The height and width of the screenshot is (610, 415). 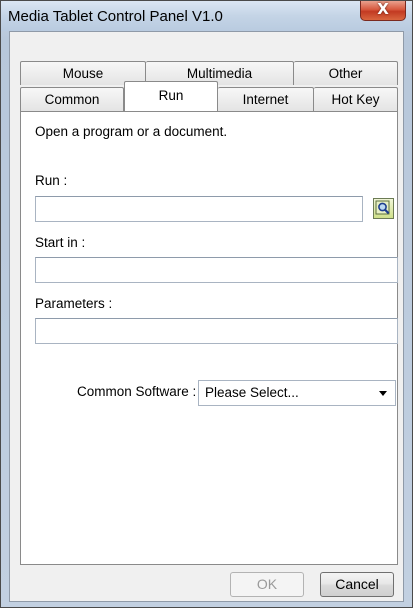 I want to click on tab-common: Common, so click(x=72, y=99).